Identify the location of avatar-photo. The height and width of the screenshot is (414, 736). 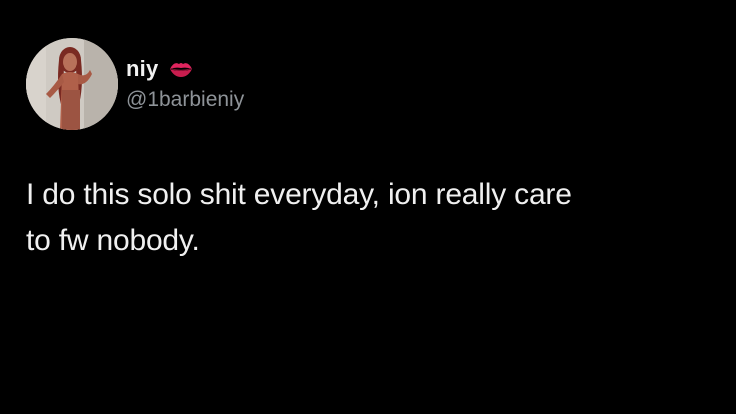
(72, 84).